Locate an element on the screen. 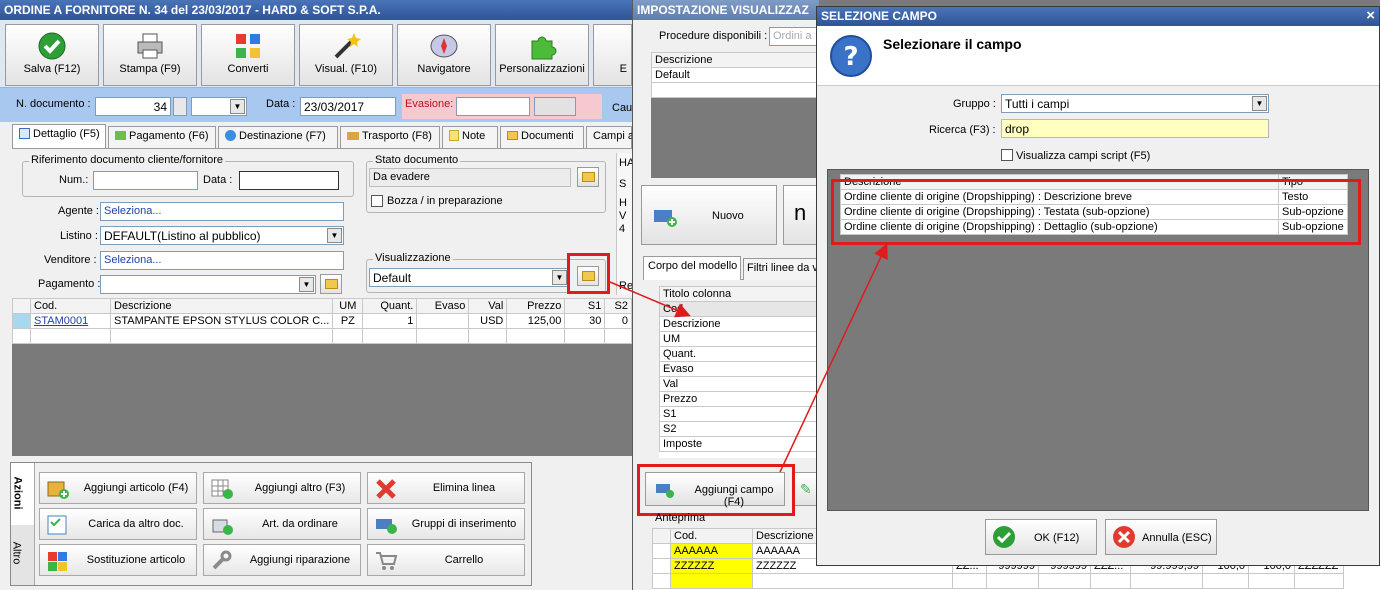 This screenshot has width=1380, height=590. art-to-order-label: Art. da ordinare is located at coordinates (300, 524).